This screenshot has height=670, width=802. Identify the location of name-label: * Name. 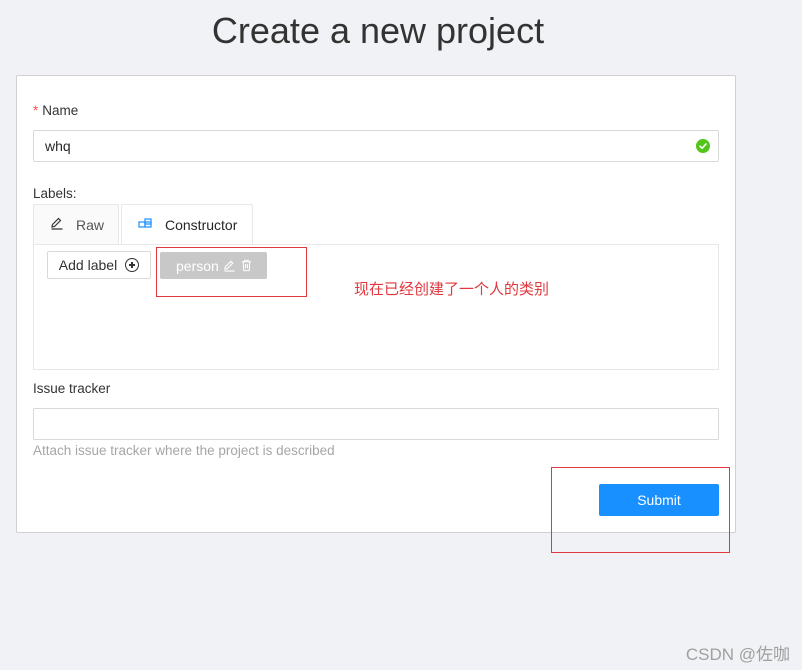
(56, 110).